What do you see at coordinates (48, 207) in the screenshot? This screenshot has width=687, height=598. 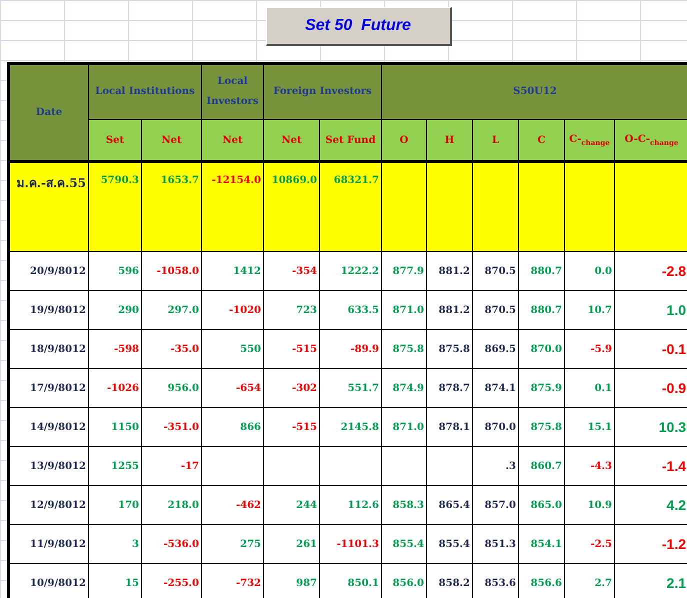 I see `table-cell: ม.ค.-ส.ค.55` at bounding box center [48, 207].